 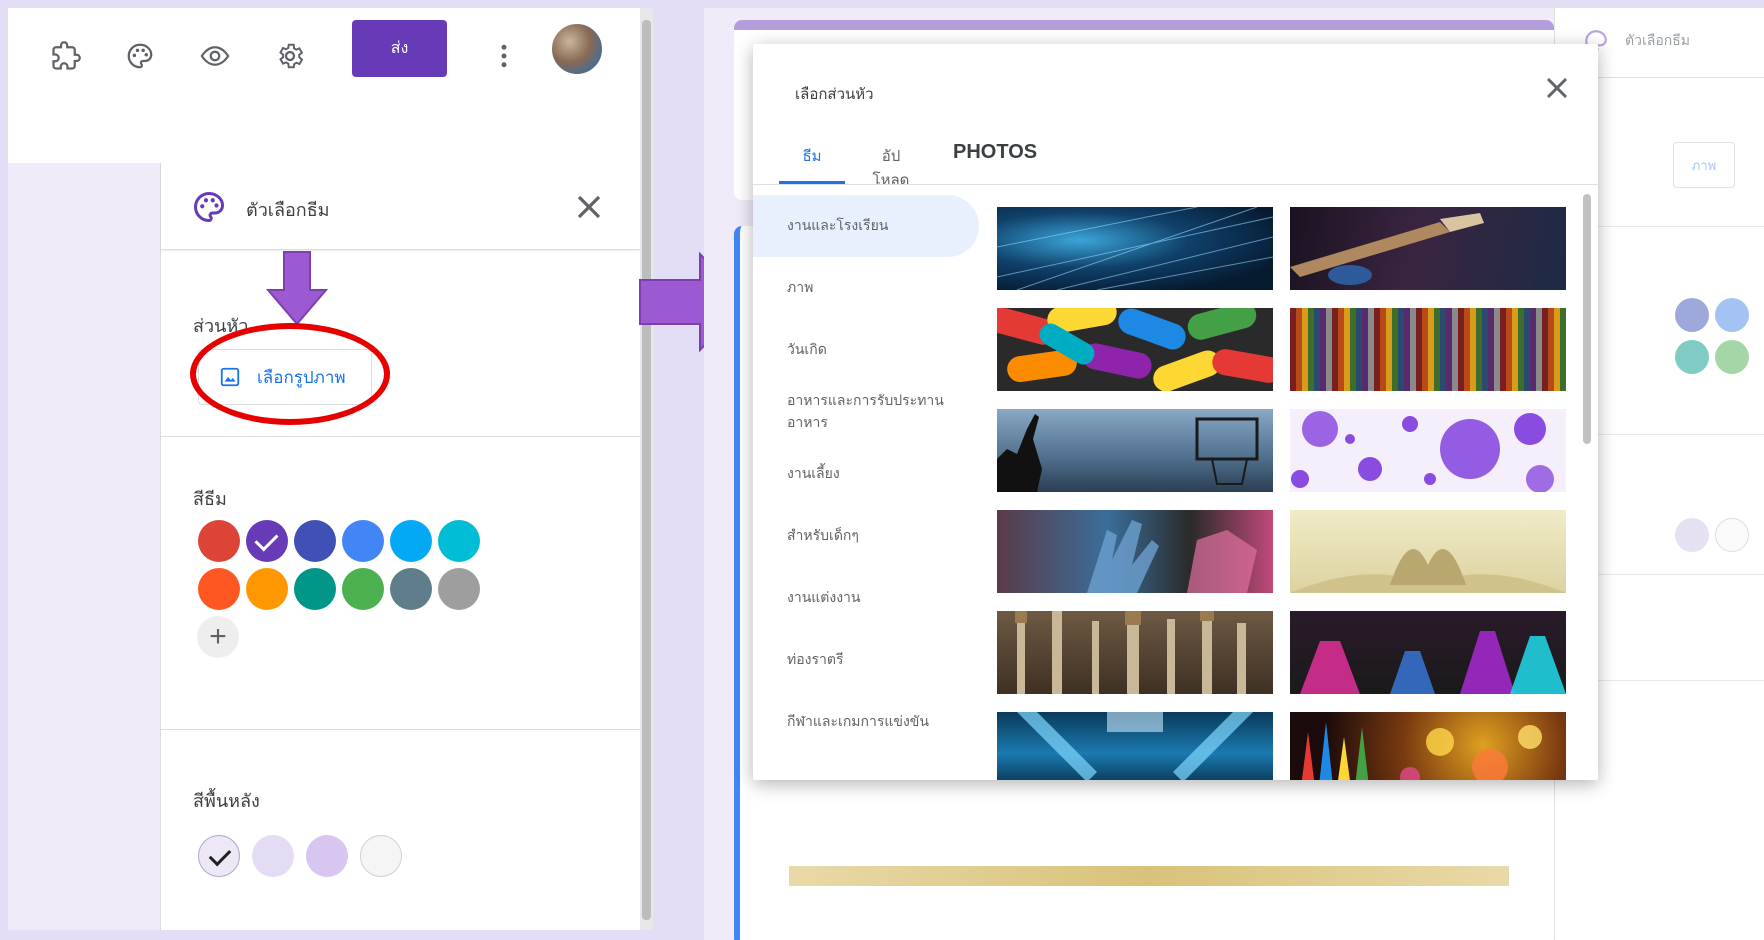 What do you see at coordinates (330, 85) in the screenshot?
I see `forms-top-bar: ส่ง` at bounding box center [330, 85].